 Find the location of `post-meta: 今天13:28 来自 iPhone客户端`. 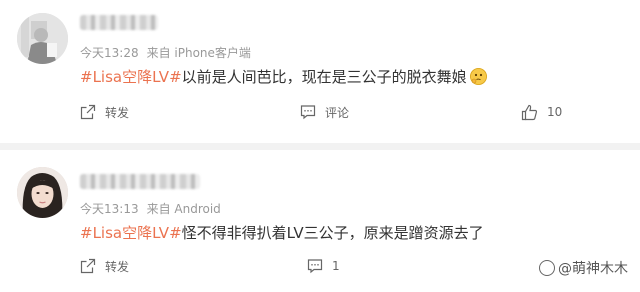

post-meta: 今天13:28 来自 iPhone客户端 is located at coordinates (165, 52).